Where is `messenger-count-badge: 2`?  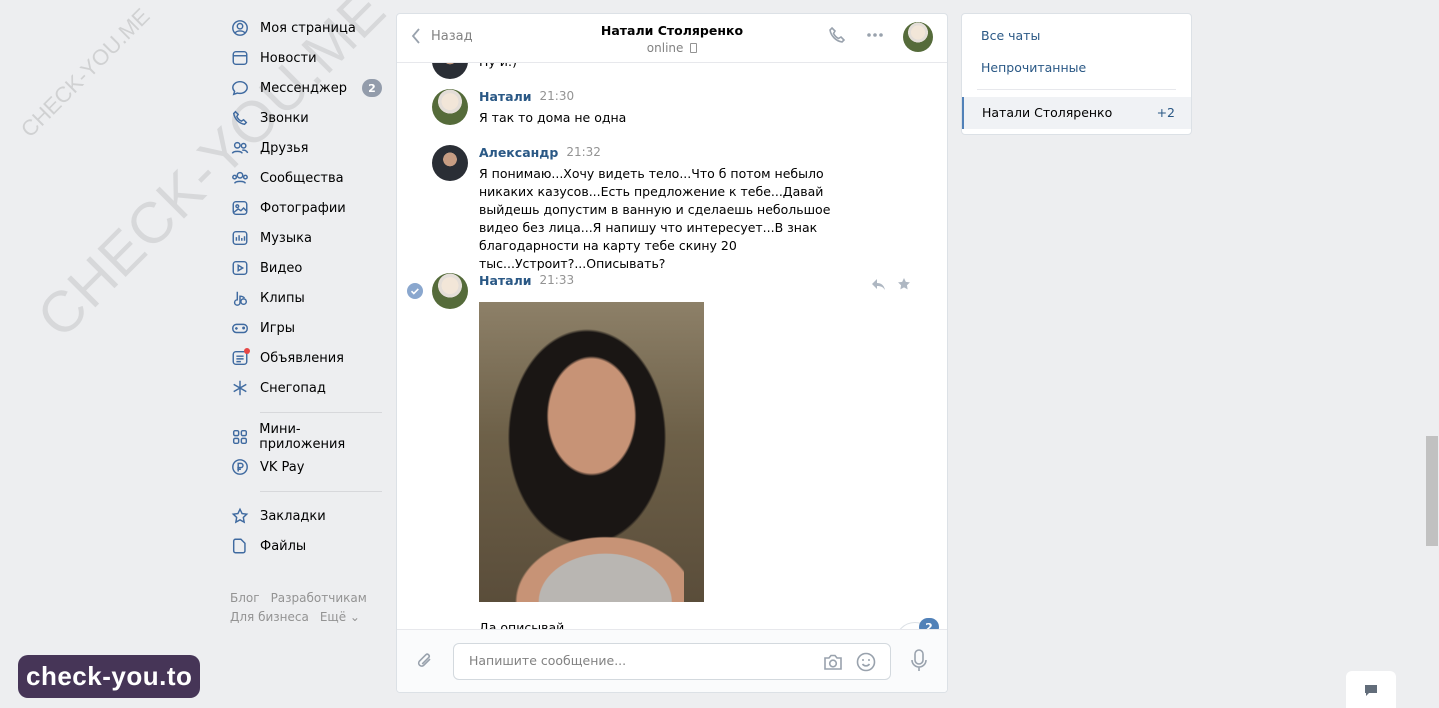 messenger-count-badge: 2 is located at coordinates (372, 88).